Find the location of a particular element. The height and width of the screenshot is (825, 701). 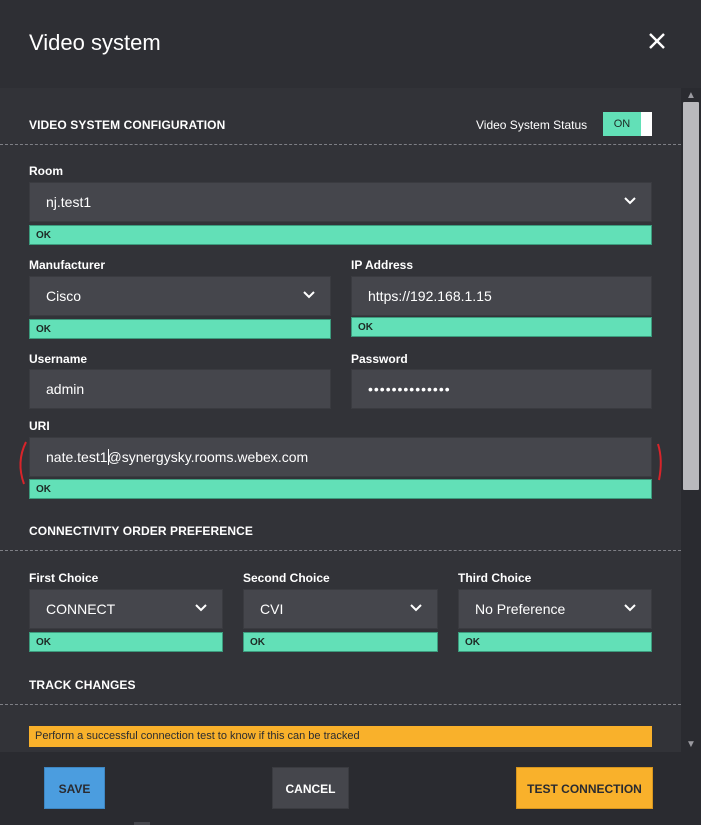

username-label: Username is located at coordinates (58, 359).